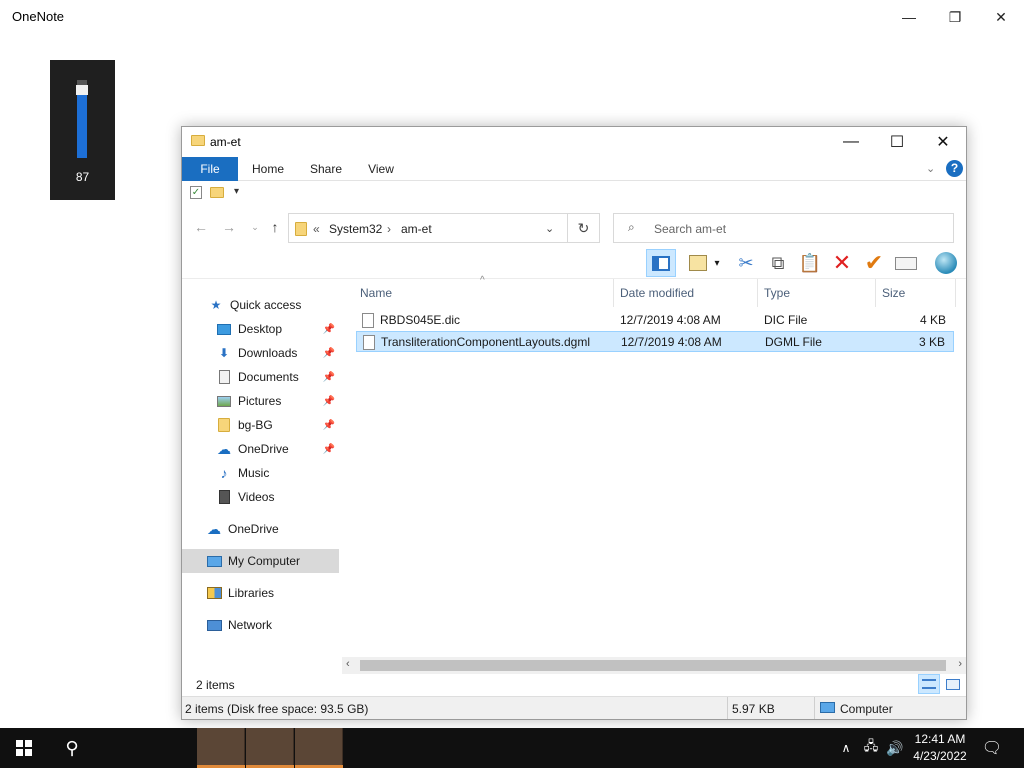 Image resolution: width=1024 pixels, height=768 pixels. What do you see at coordinates (783, 228) in the screenshot?
I see `search-box: ⌕ Search am-et` at bounding box center [783, 228].